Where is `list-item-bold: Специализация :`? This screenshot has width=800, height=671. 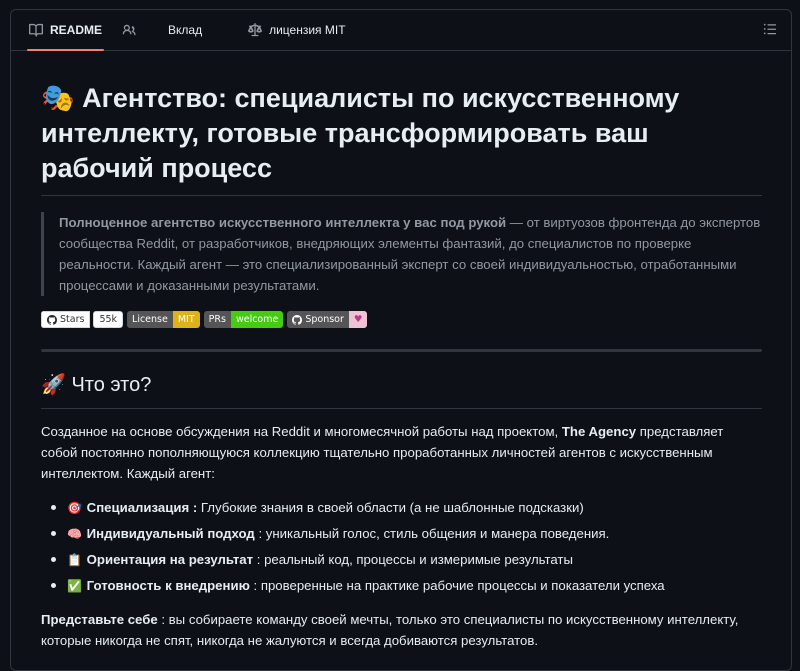 list-item-bold: Специализация : is located at coordinates (142, 507).